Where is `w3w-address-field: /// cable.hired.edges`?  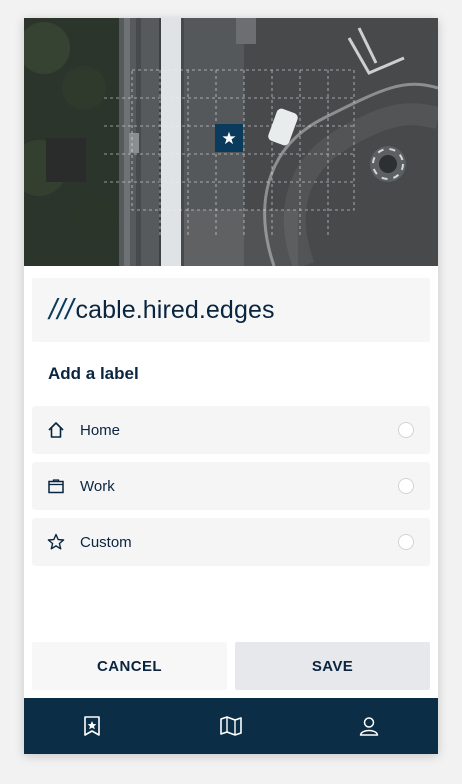 w3w-address-field: /// cable.hired.edges is located at coordinates (231, 310).